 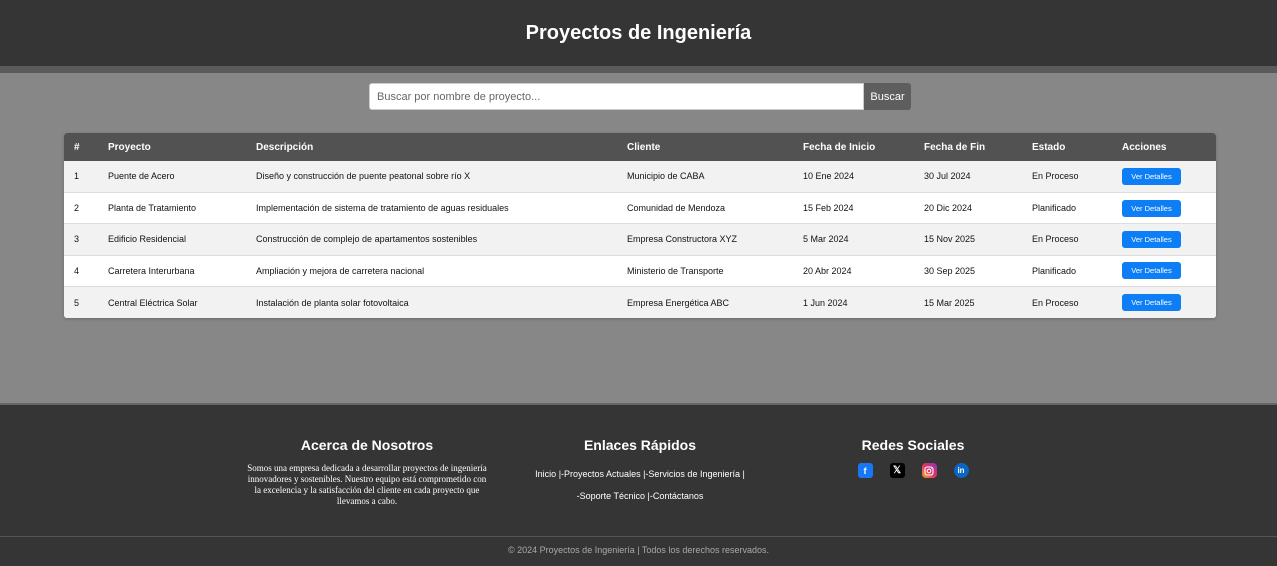 I want to click on linkedin-icon: in, so click(x=961, y=470).